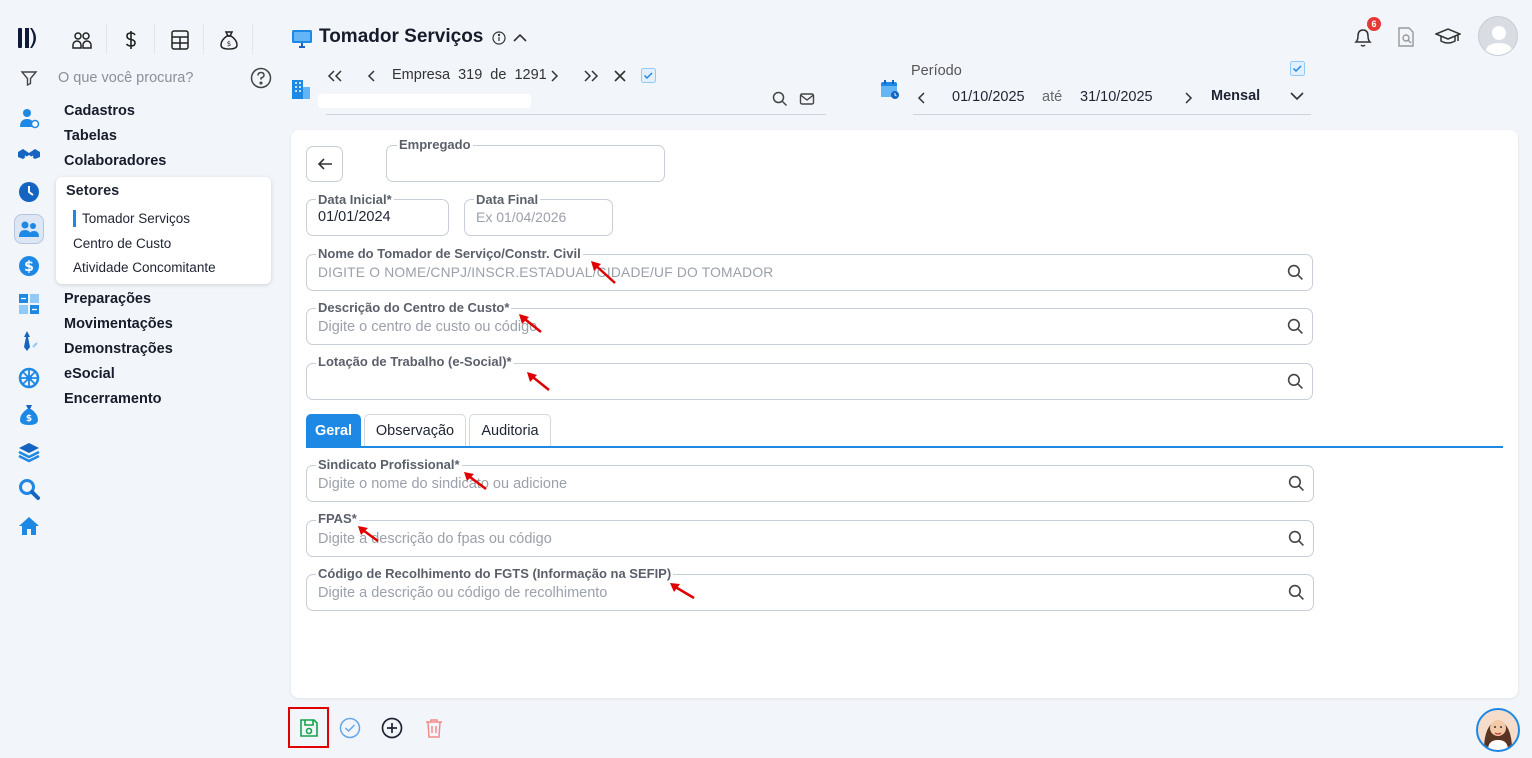 The width and height of the screenshot is (1532, 758). I want to click on dollar-rail-icon: $, so click(29, 266).